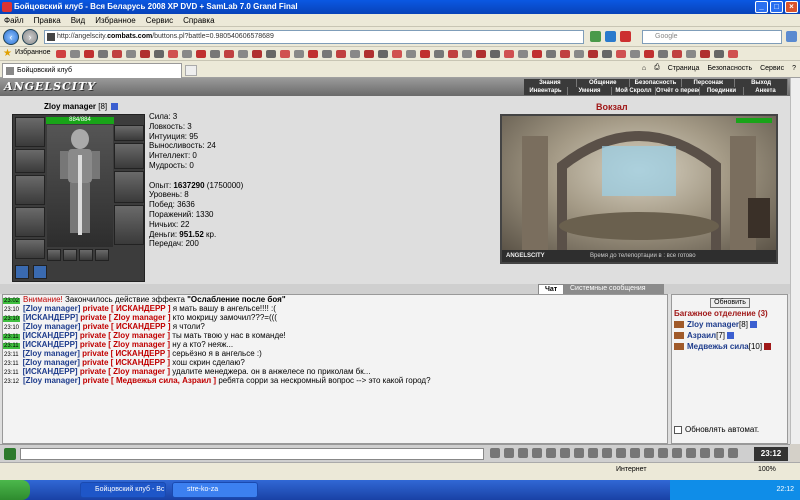  Describe the element at coordinates (795, 261) in the screenshot. I see `page-scrollbar` at that location.